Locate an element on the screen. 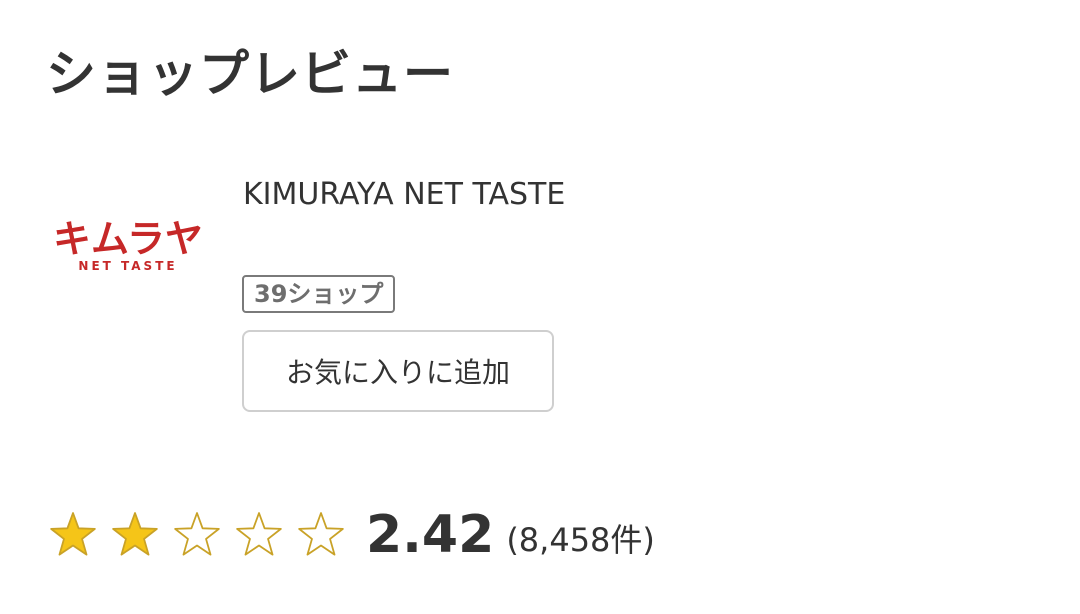 Image resolution: width=1080 pixels, height=614 pixels. page-title: ショップレビュー is located at coordinates (250, 74).